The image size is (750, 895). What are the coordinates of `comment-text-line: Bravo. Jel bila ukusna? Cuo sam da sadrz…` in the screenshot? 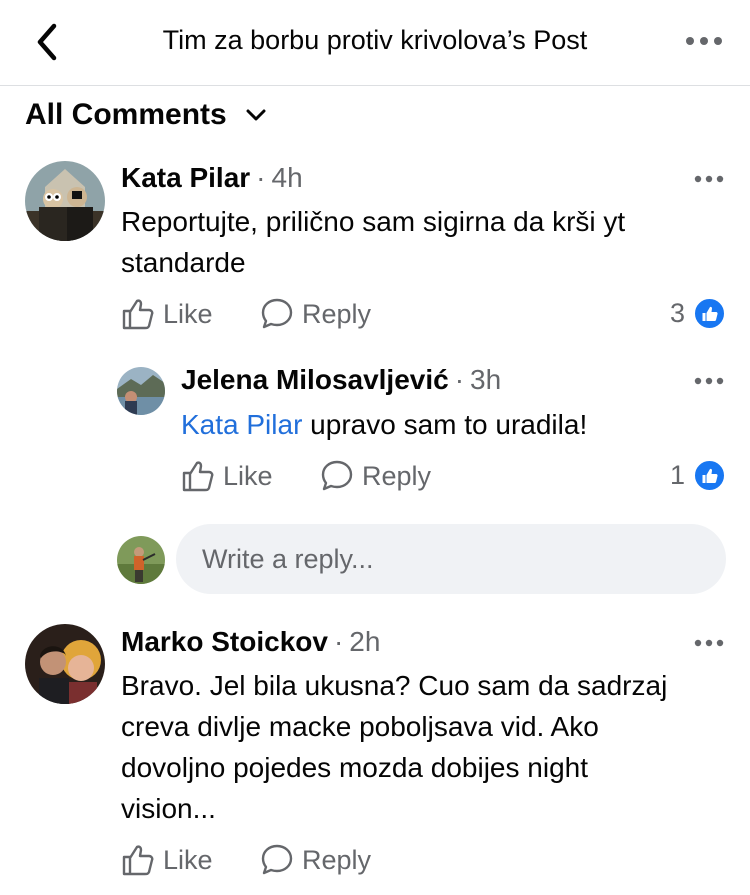 It's located at (394, 685).